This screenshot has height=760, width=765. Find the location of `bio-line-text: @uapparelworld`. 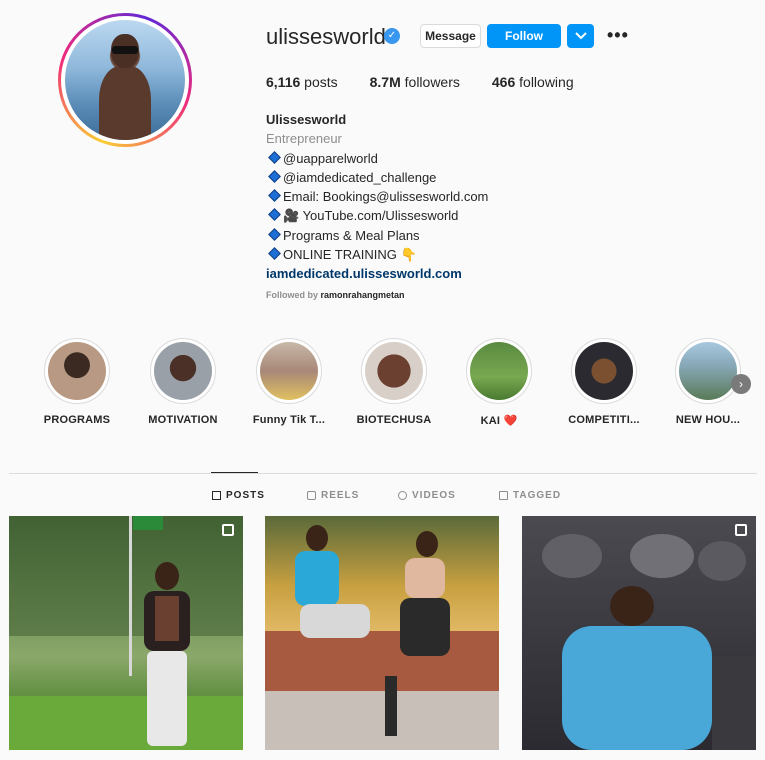

bio-line-text: @uapparelworld is located at coordinates (330, 158).